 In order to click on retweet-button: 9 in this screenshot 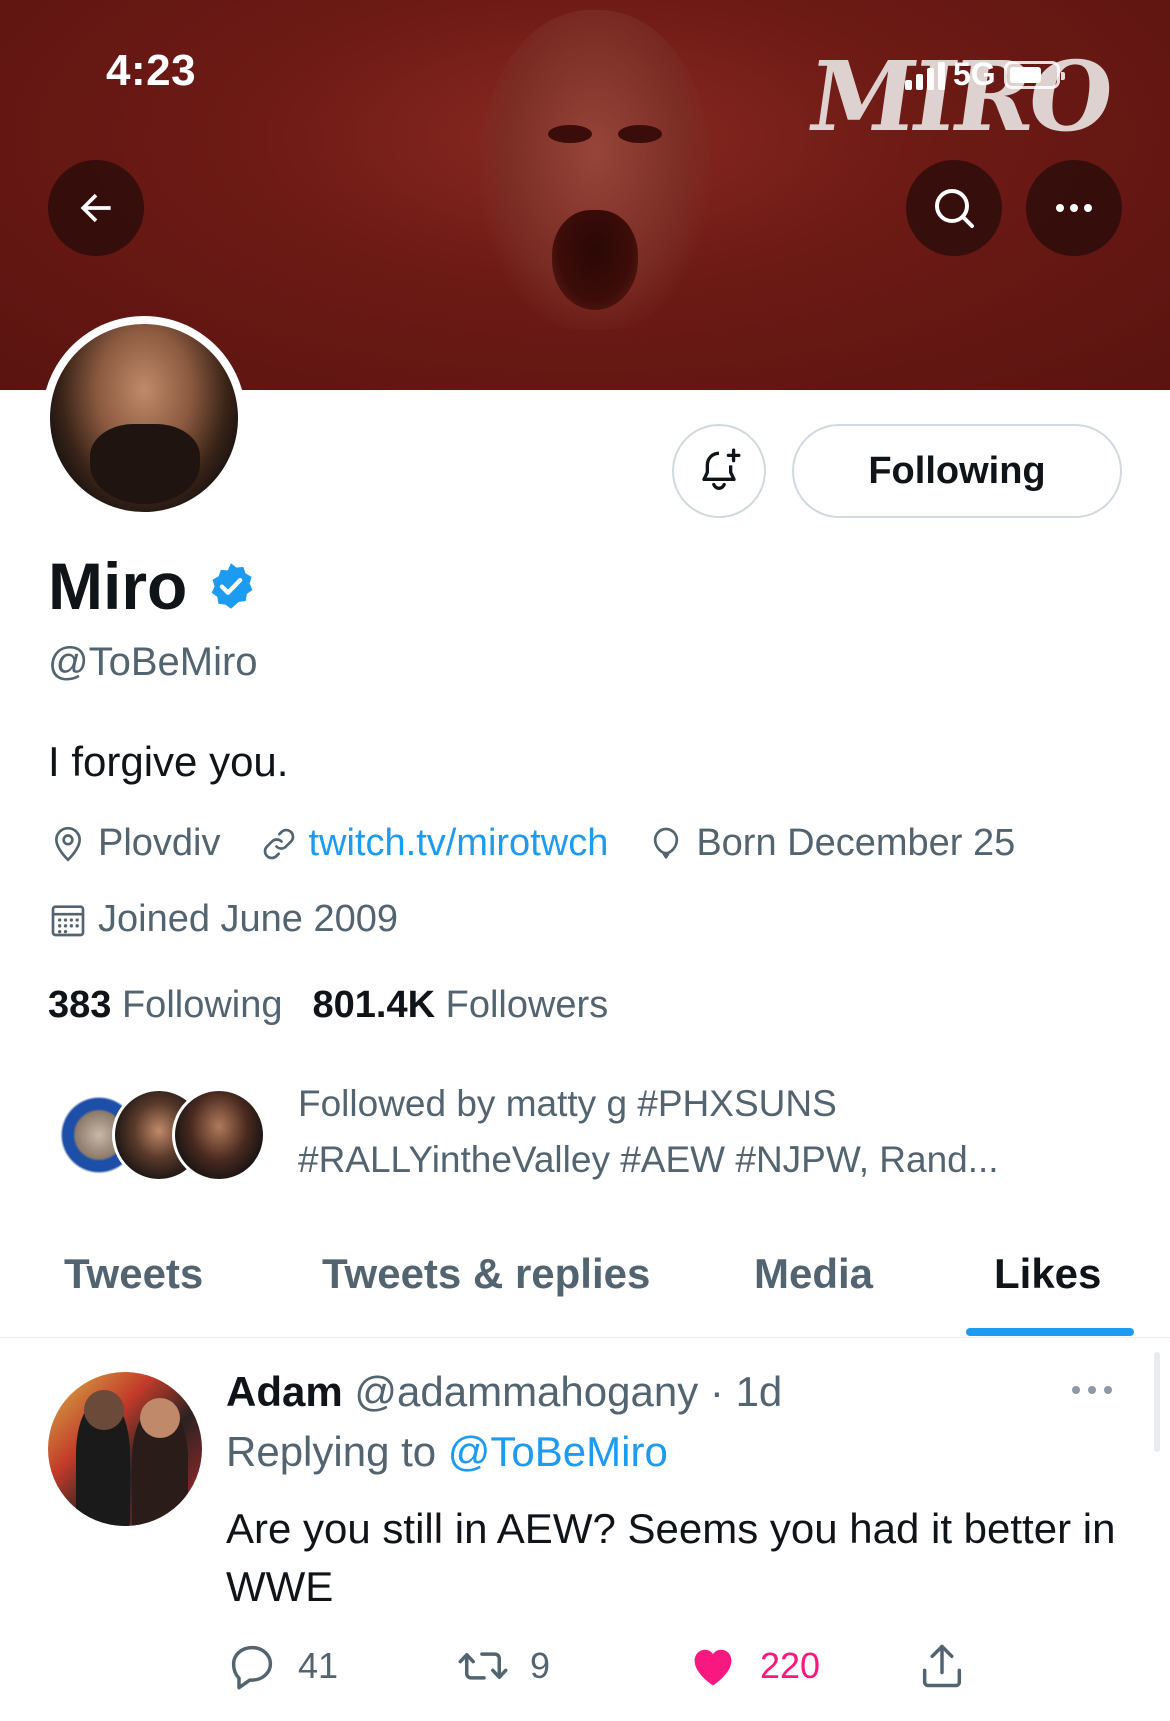, I will do `click(503, 1666)`.